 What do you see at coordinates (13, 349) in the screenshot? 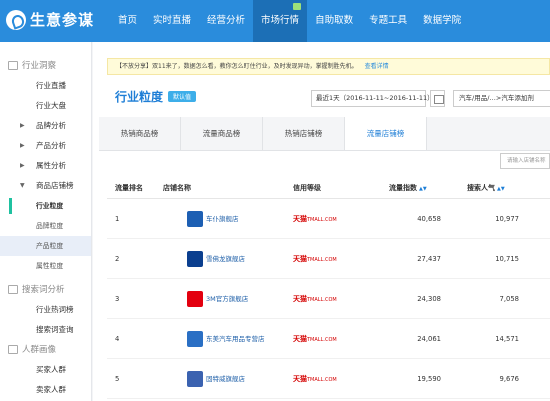
I see `users-icon` at bounding box center [13, 349].